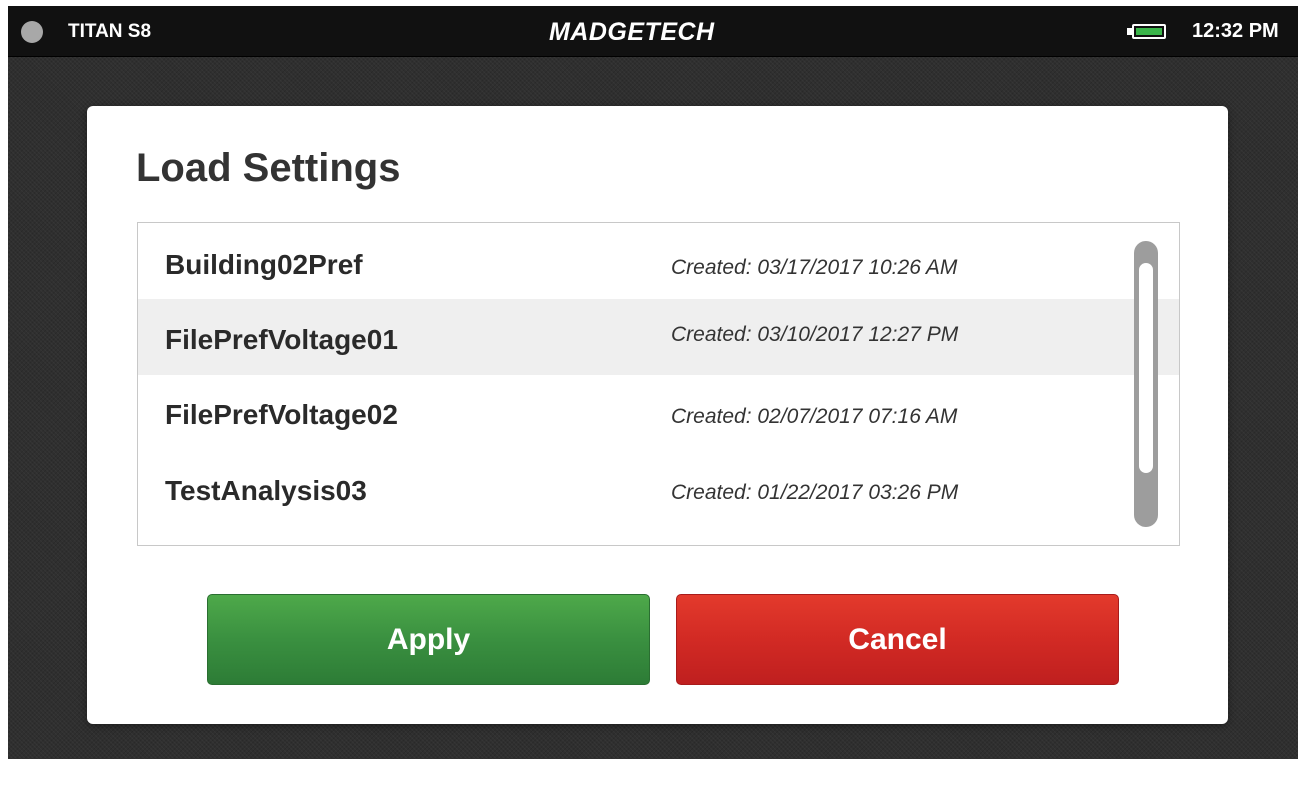 The height and width of the screenshot is (785, 1298). What do you see at coordinates (897, 639) in the screenshot?
I see `cancel-button: Cancel` at bounding box center [897, 639].